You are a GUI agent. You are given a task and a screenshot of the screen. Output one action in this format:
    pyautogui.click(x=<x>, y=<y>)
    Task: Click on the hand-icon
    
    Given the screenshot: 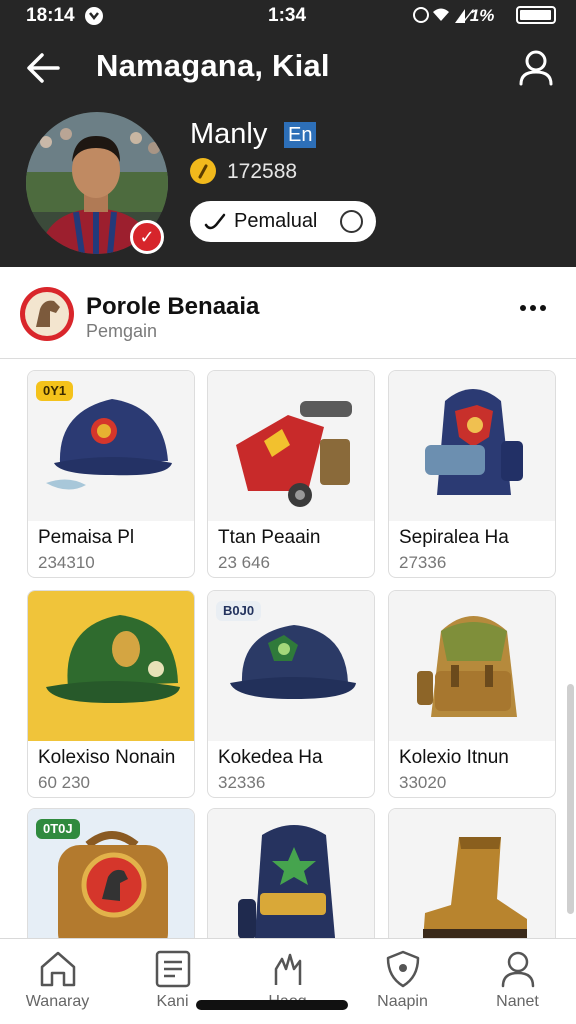 What is the action you would take?
    pyautogui.click(x=288, y=969)
    